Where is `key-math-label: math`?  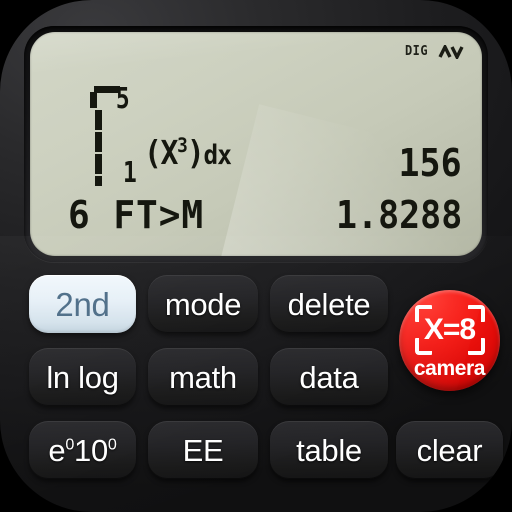
key-math-label: math is located at coordinates (203, 377).